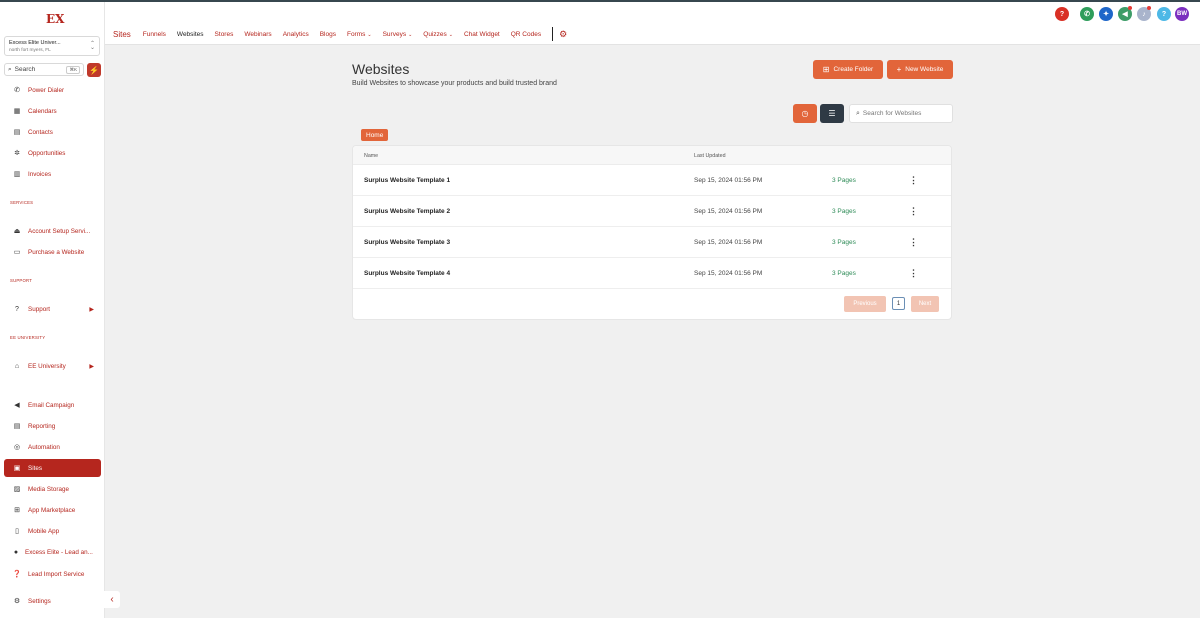 Image resolution: width=1200 pixels, height=618 pixels. What do you see at coordinates (482, 34) in the screenshot?
I see `tab-chat-widget: Chat Widget` at bounding box center [482, 34].